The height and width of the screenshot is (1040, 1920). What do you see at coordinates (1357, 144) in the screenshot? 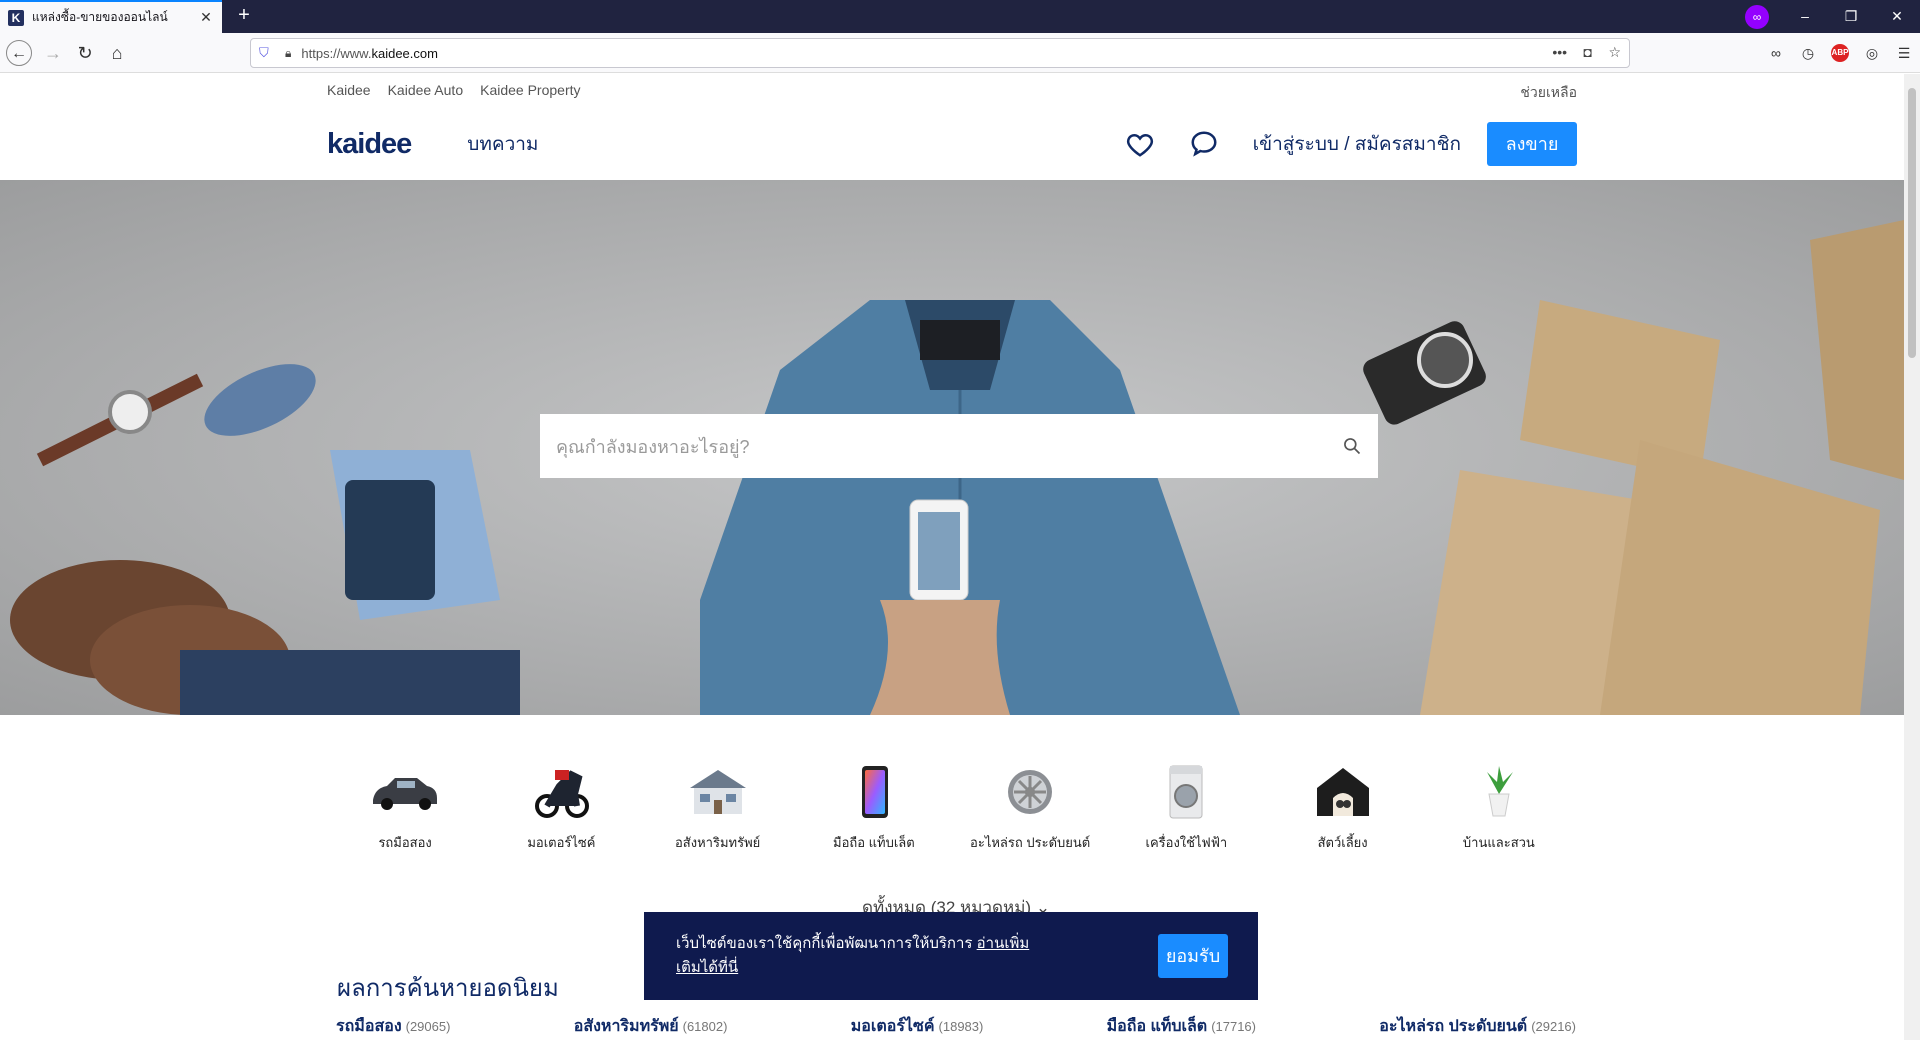
I see `login-register-link: เข้าสู่ระบบ / สมัครสมาชิก` at bounding box center [1357, 144].